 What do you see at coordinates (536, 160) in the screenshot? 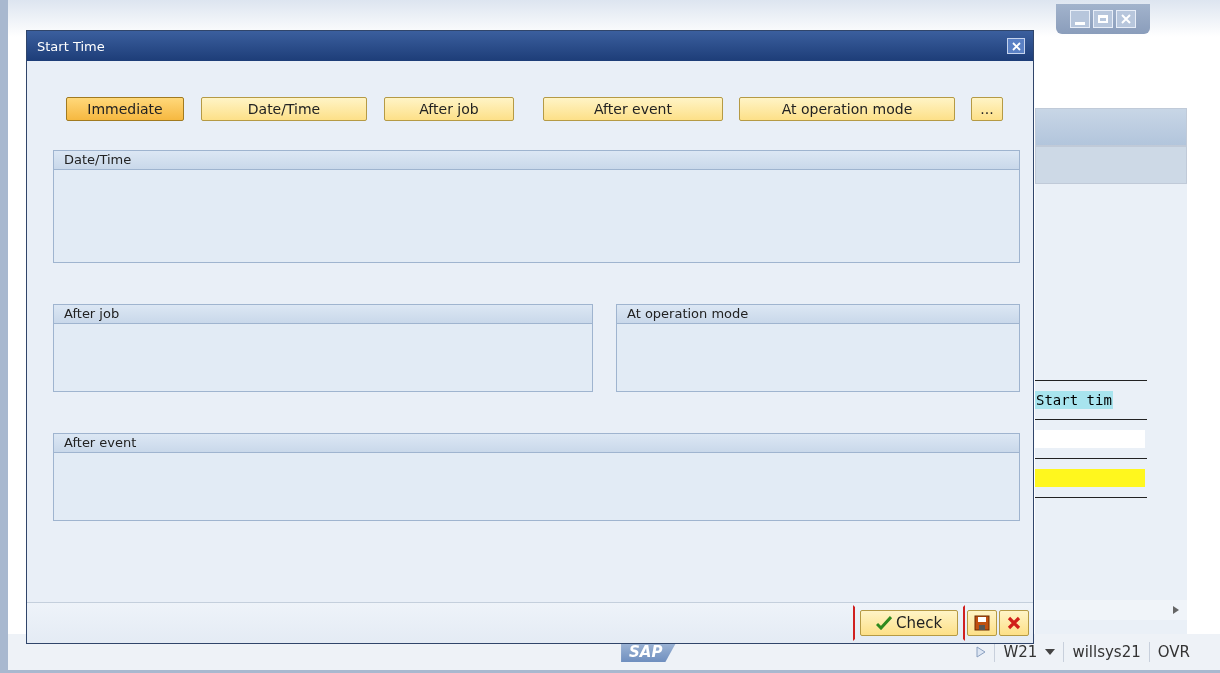
I see `group-title: Date/Time` at bounding box center [536, 160].